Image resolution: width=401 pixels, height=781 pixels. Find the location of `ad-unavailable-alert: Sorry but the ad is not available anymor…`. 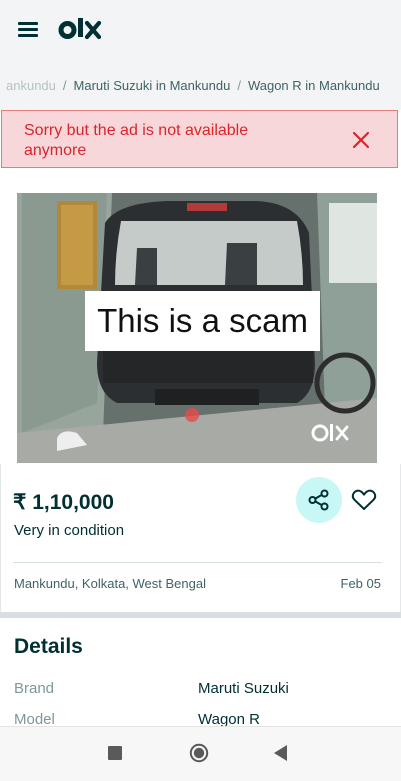

ad-unavailable-alert: Sorry but the ad is not available anymor… is located at coordinates (199, 139).